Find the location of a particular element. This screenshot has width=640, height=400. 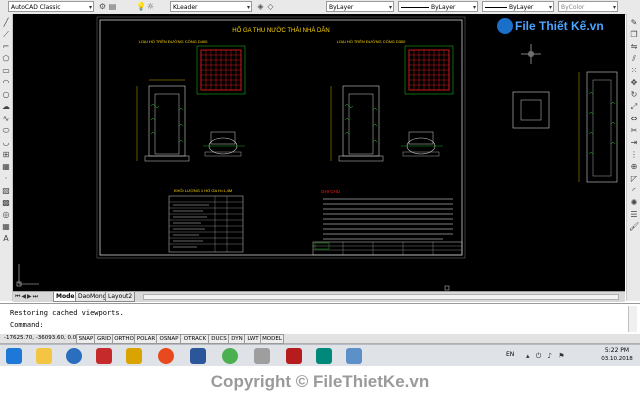

ellipse-arc-icon: ◡ is located at coordinates (6, 143).